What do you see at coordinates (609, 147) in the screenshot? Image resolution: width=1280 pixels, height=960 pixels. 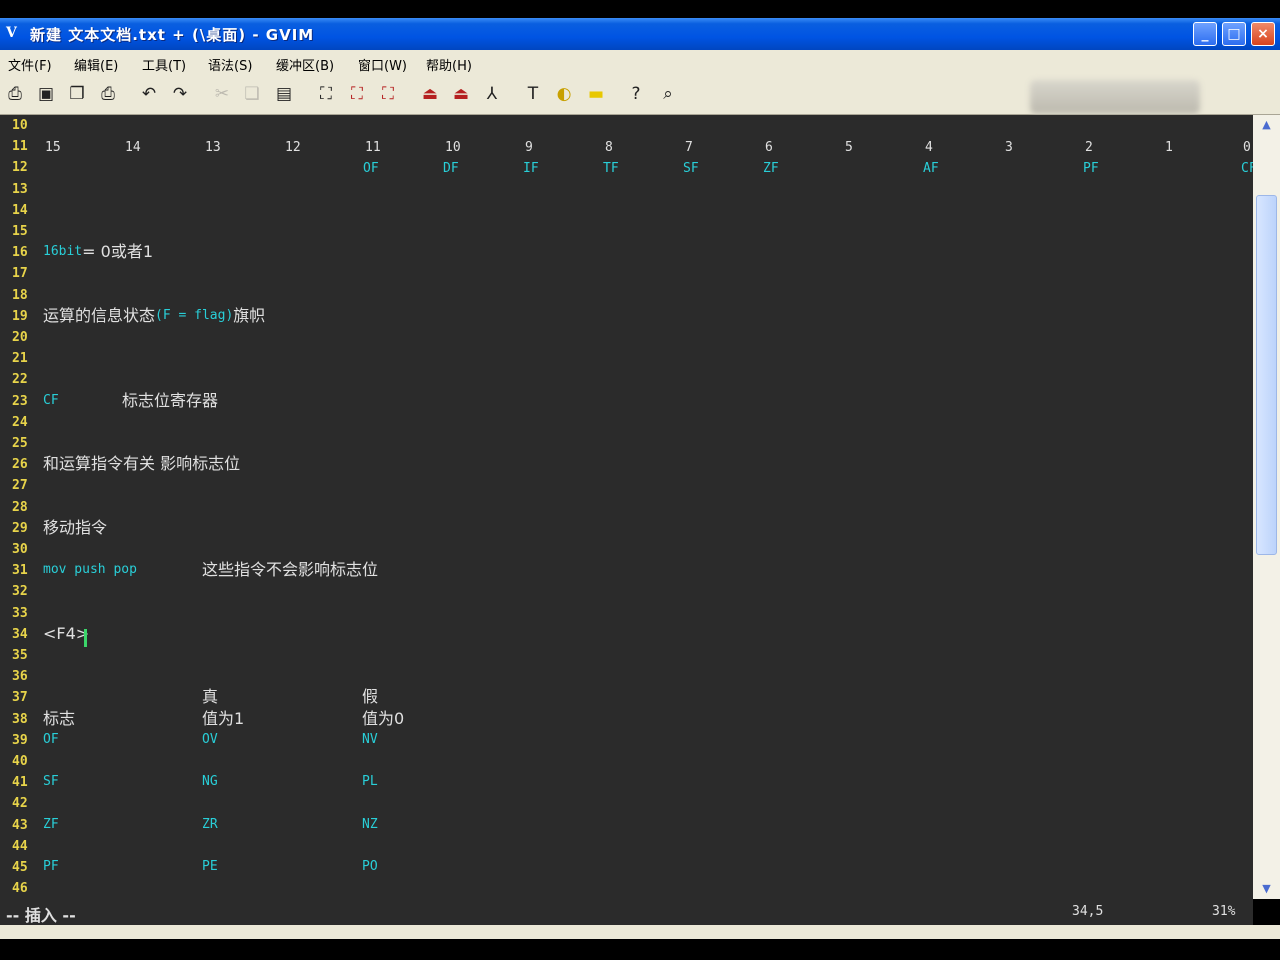 I see `bit-number: 8` at bounding box center [609, 147].